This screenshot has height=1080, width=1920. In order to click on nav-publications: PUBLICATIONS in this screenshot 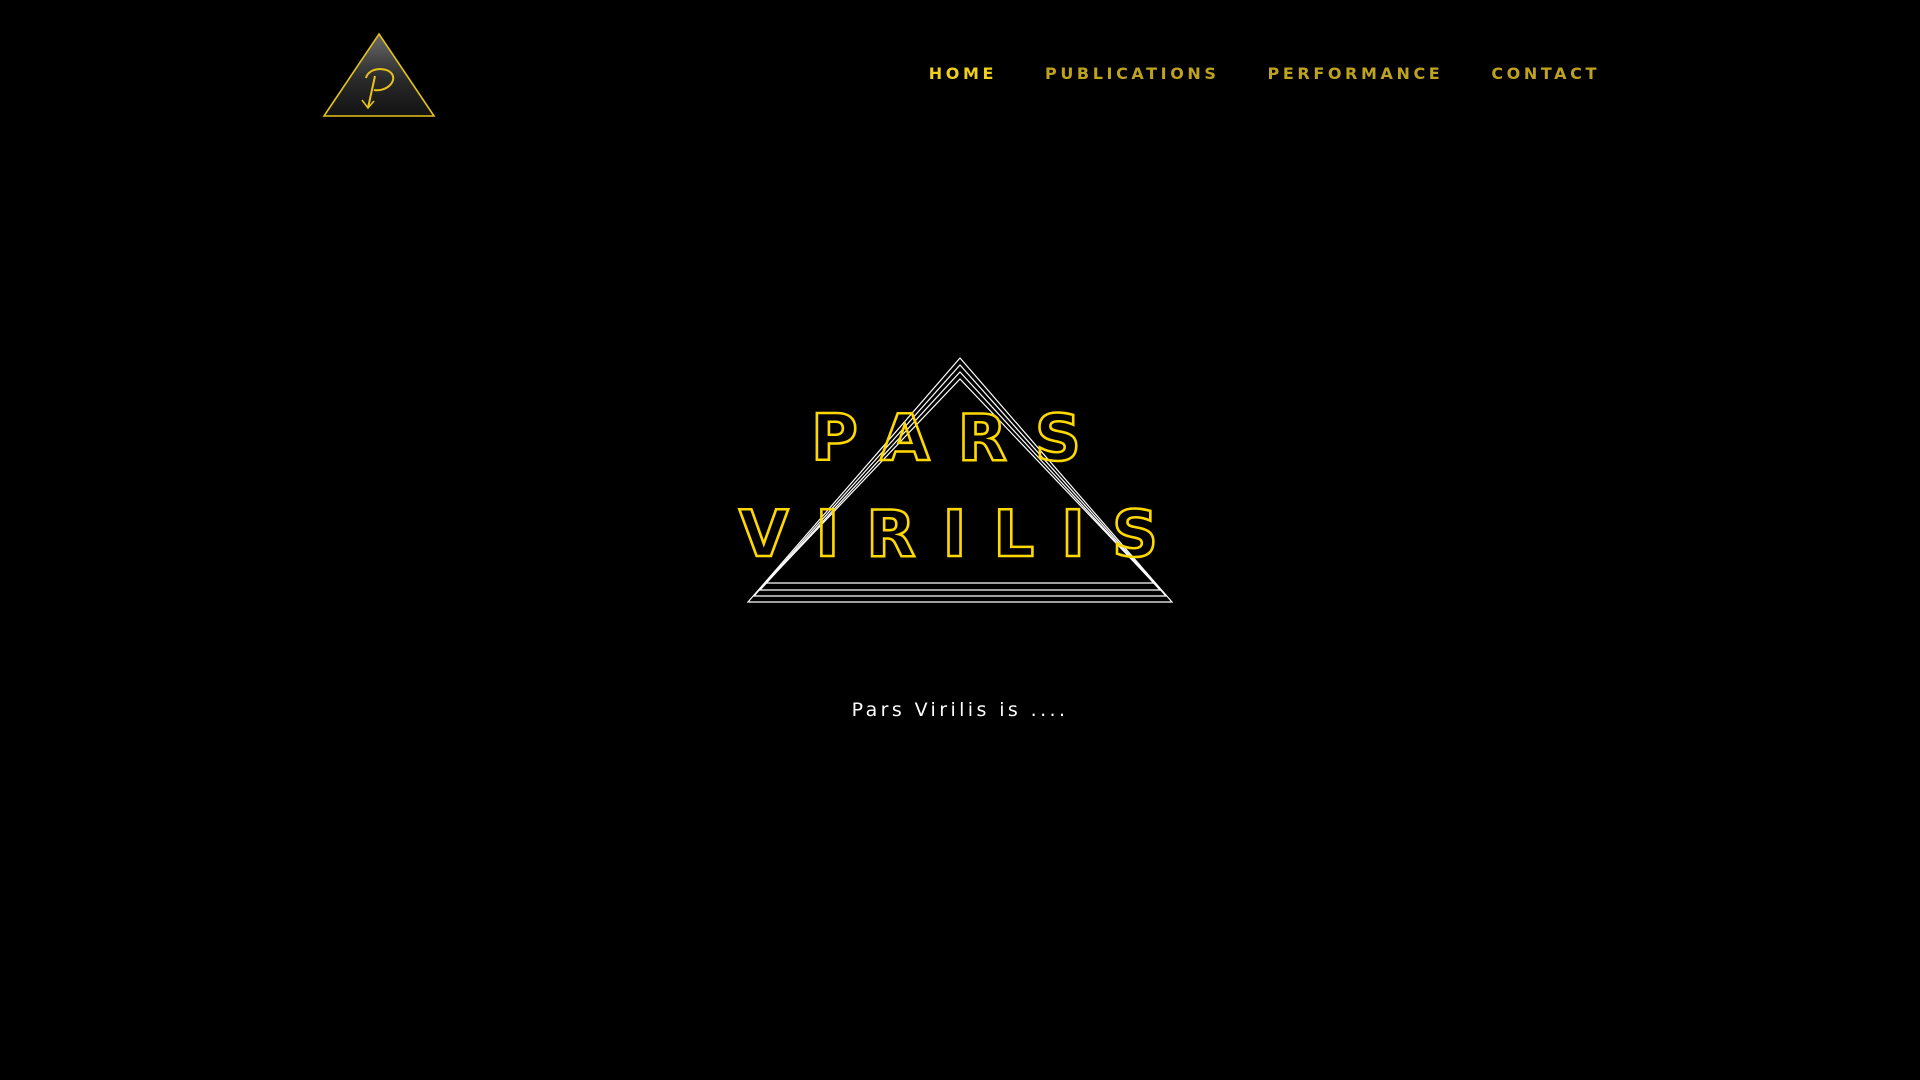, I will do `click(1132, 74)`.